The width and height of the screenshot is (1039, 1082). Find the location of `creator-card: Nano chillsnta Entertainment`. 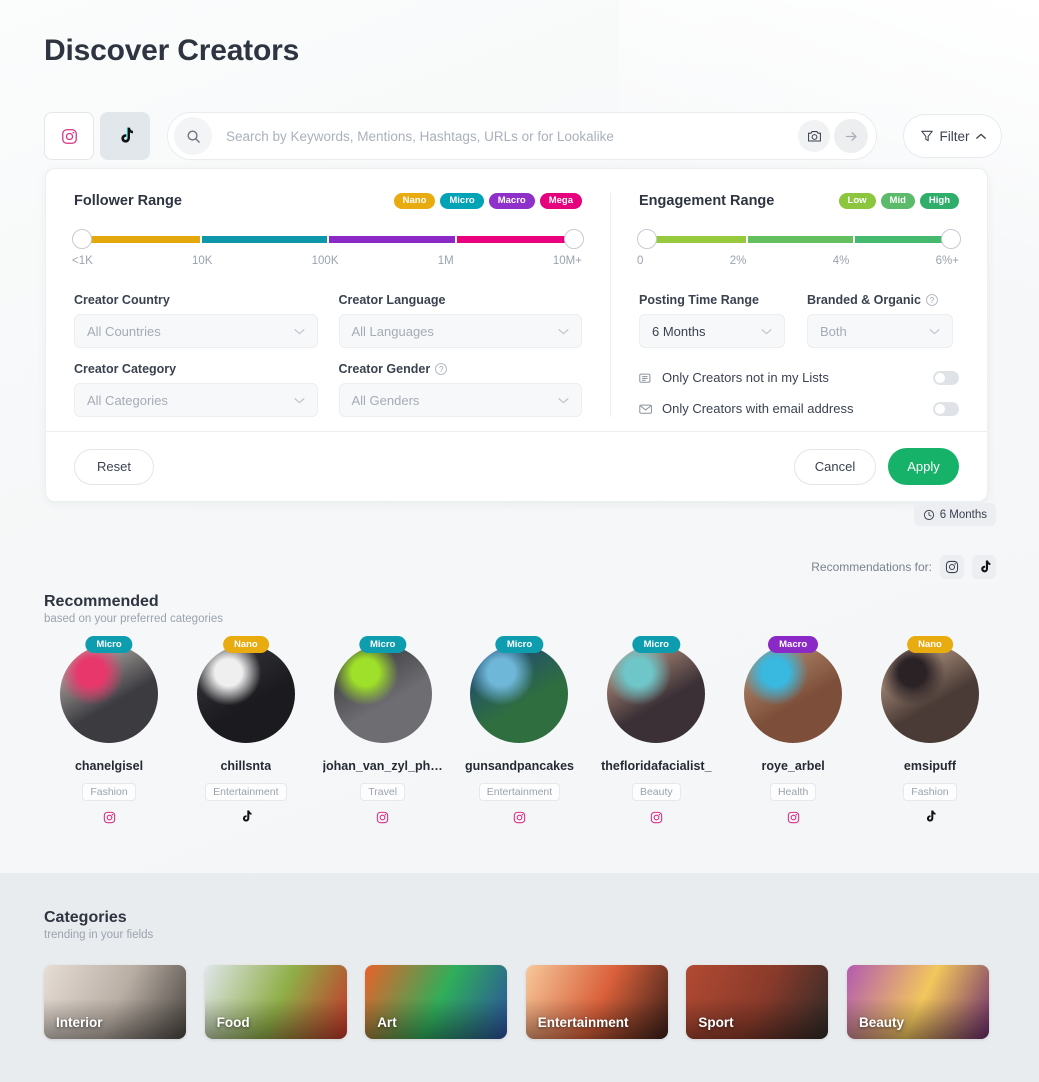

creator-card: Nano chillsnta Entertainment is located at coordinates (246, 730).